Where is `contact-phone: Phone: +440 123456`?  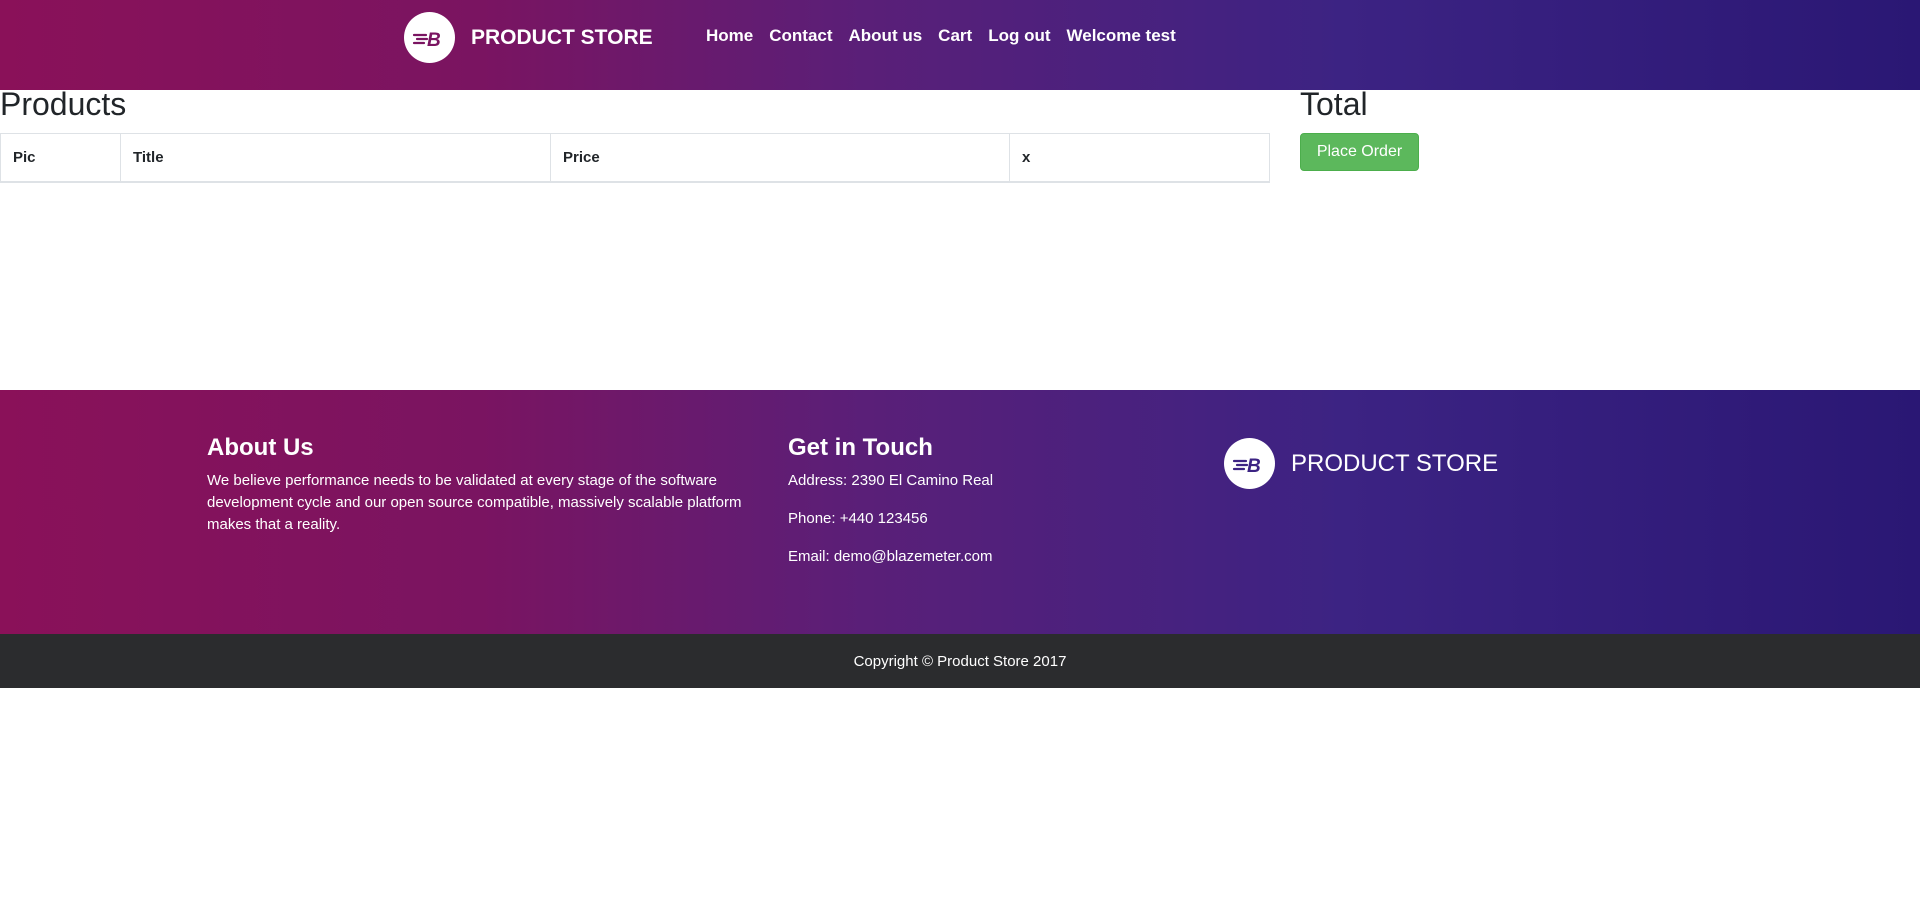 contact-phone: Phone: +440 123456 is located at coordinates (858, 518).